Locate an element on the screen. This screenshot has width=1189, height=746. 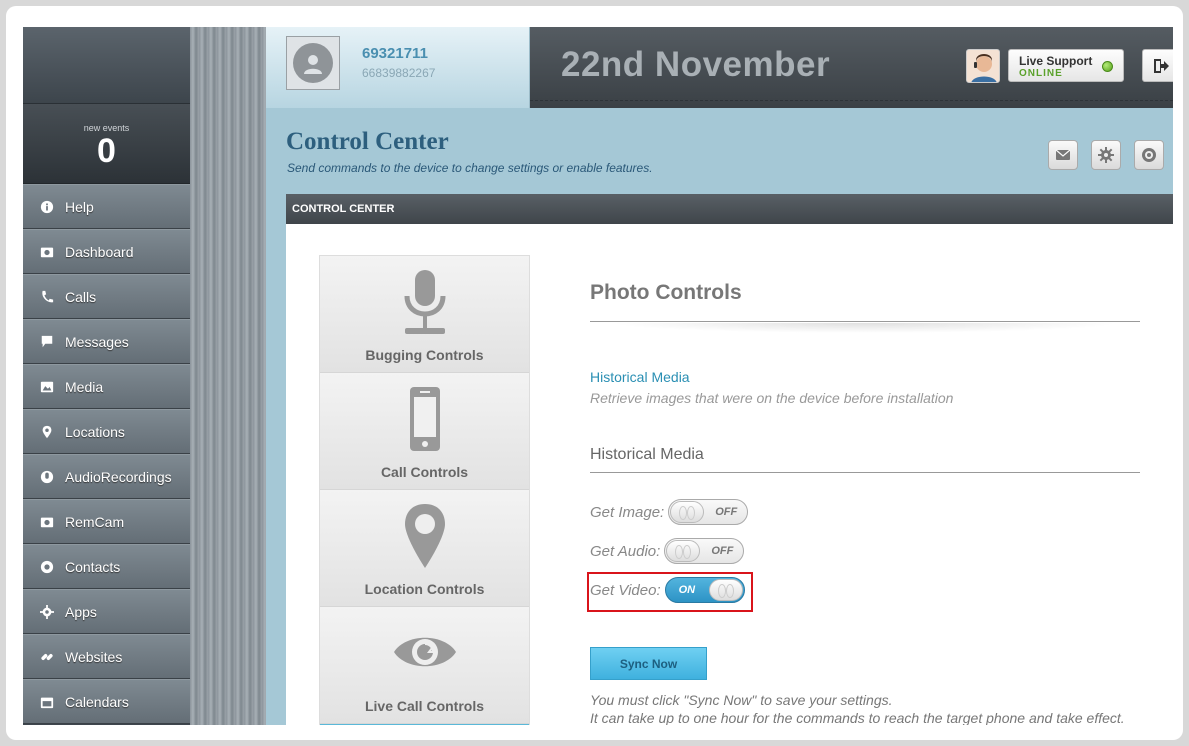
sidebar-item-calendars: Calendars is located at coordinates (106, 701).